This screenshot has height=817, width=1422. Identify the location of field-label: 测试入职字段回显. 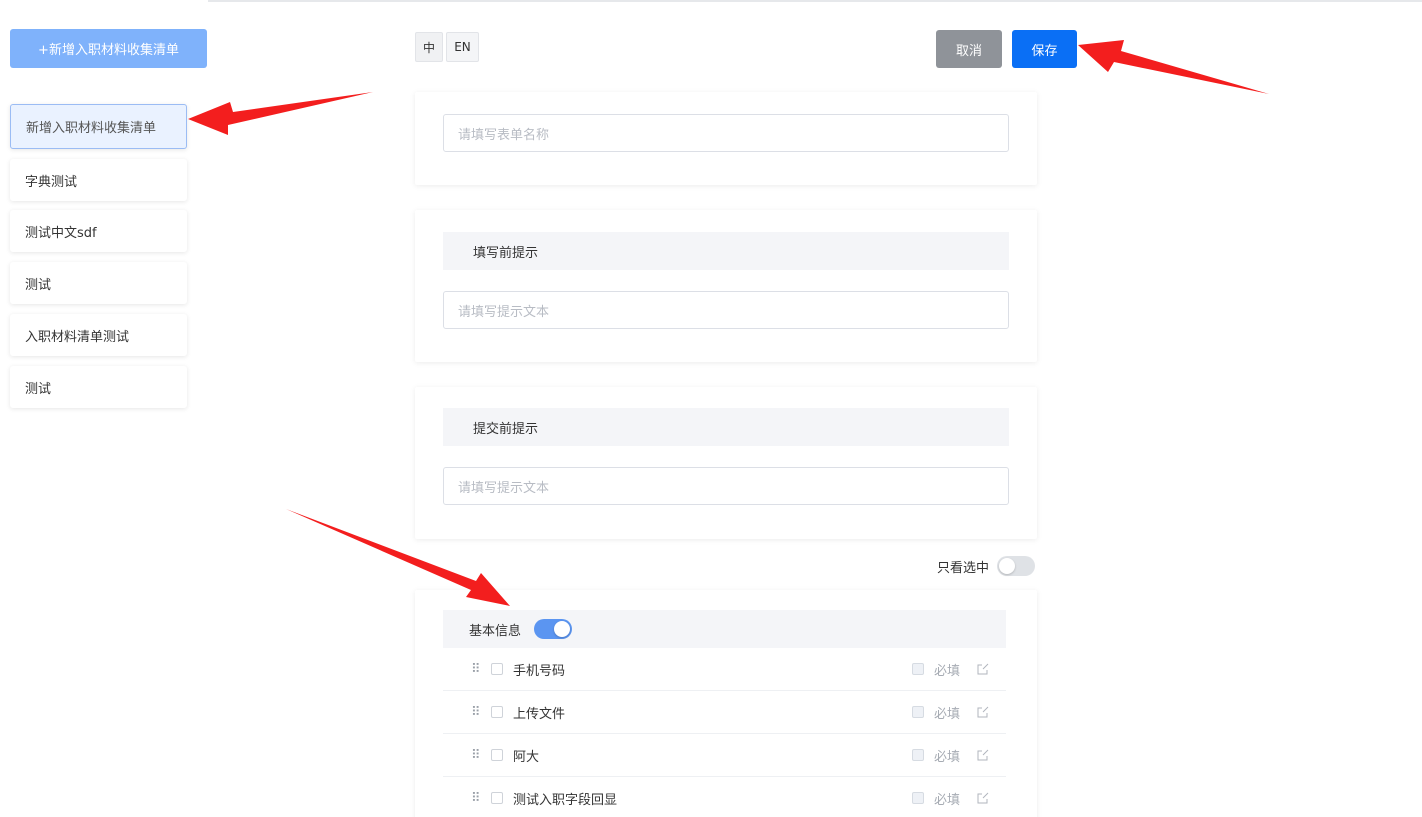
(565, 800).